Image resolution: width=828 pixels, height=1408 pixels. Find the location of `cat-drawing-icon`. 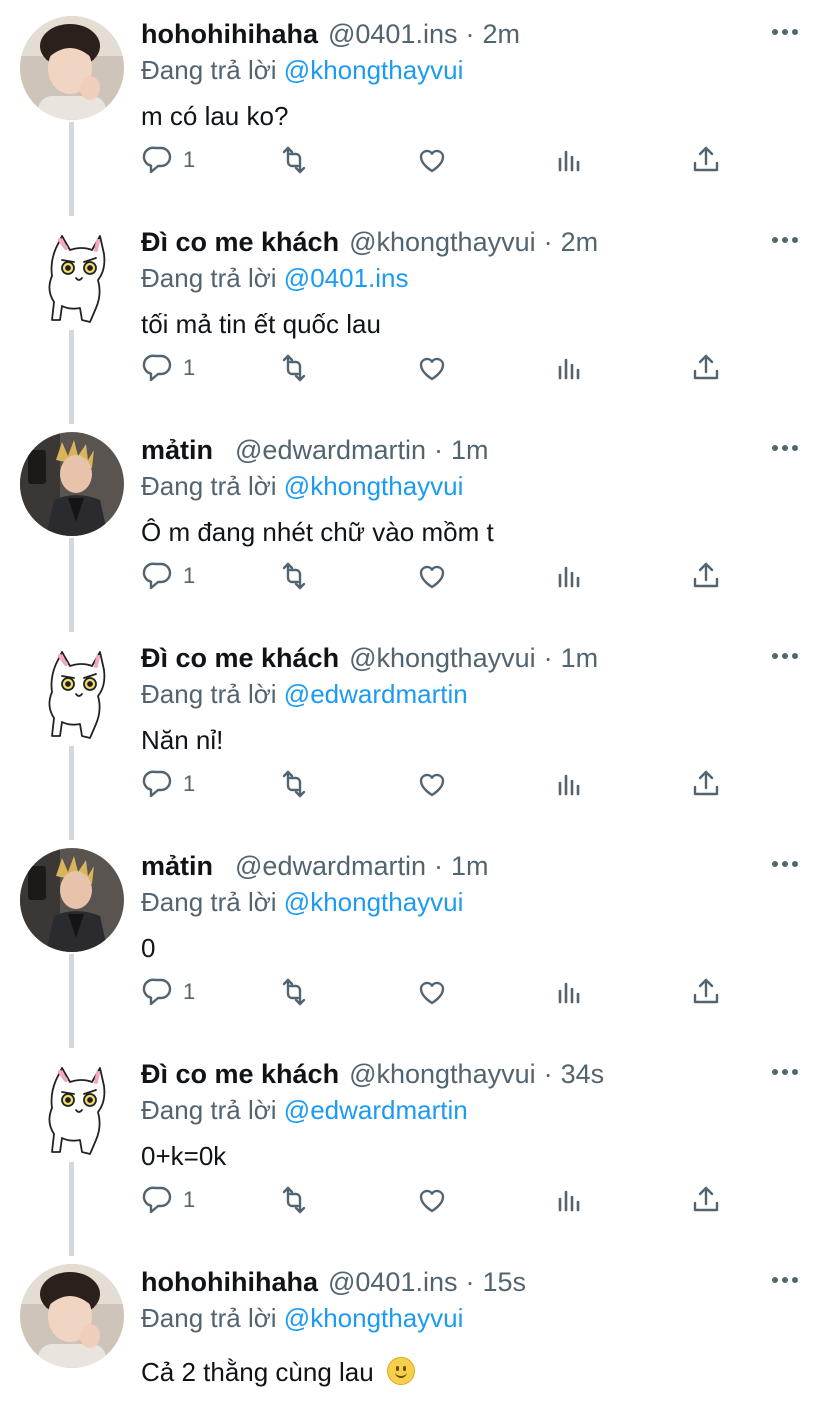

cat-drawing-icon is located at coordinates (77, 1111).